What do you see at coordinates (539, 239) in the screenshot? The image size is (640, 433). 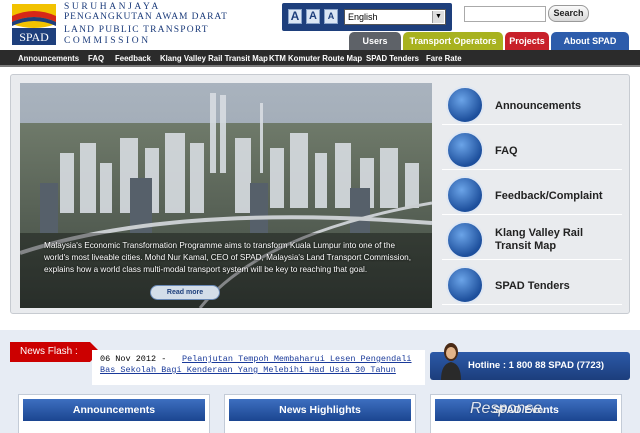 I see `quick-link-label: Klang Valley Rail Transit Map` at bounding box center [539, 239].